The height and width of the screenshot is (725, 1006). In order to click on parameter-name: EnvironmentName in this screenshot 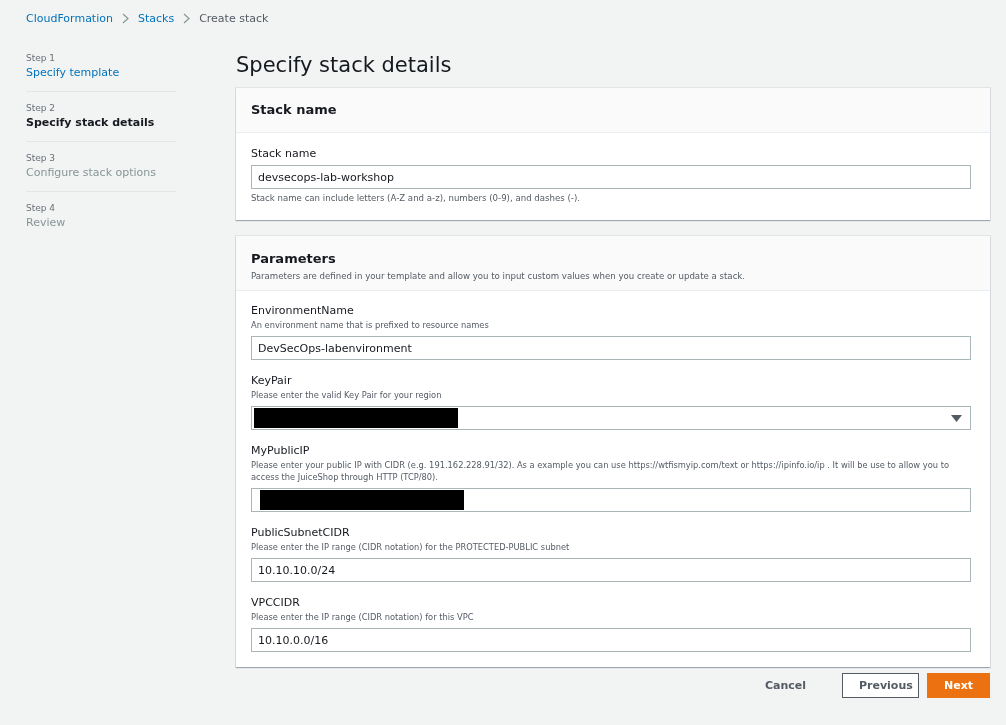, I will do `click(303, 310)`.